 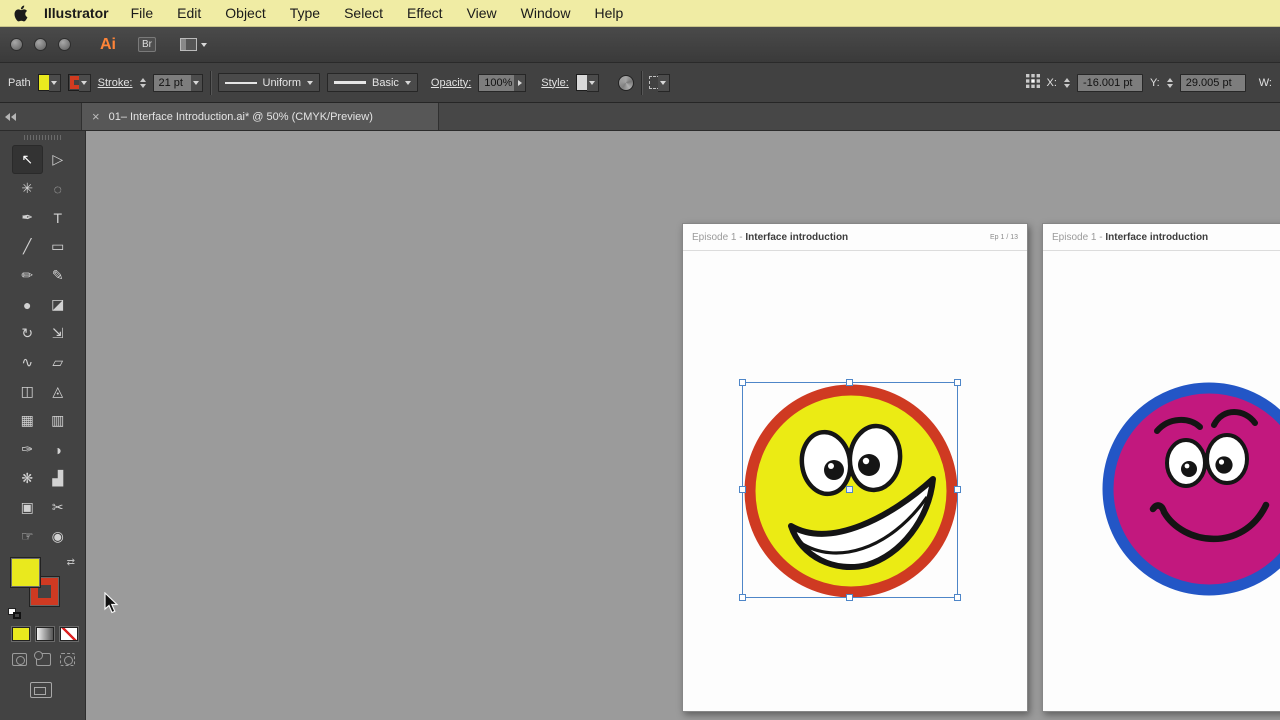 What do you see at coordinates (58, 449) in the screenshot?
I see `blend-tool: ◑` at bounding box center [58, 449].